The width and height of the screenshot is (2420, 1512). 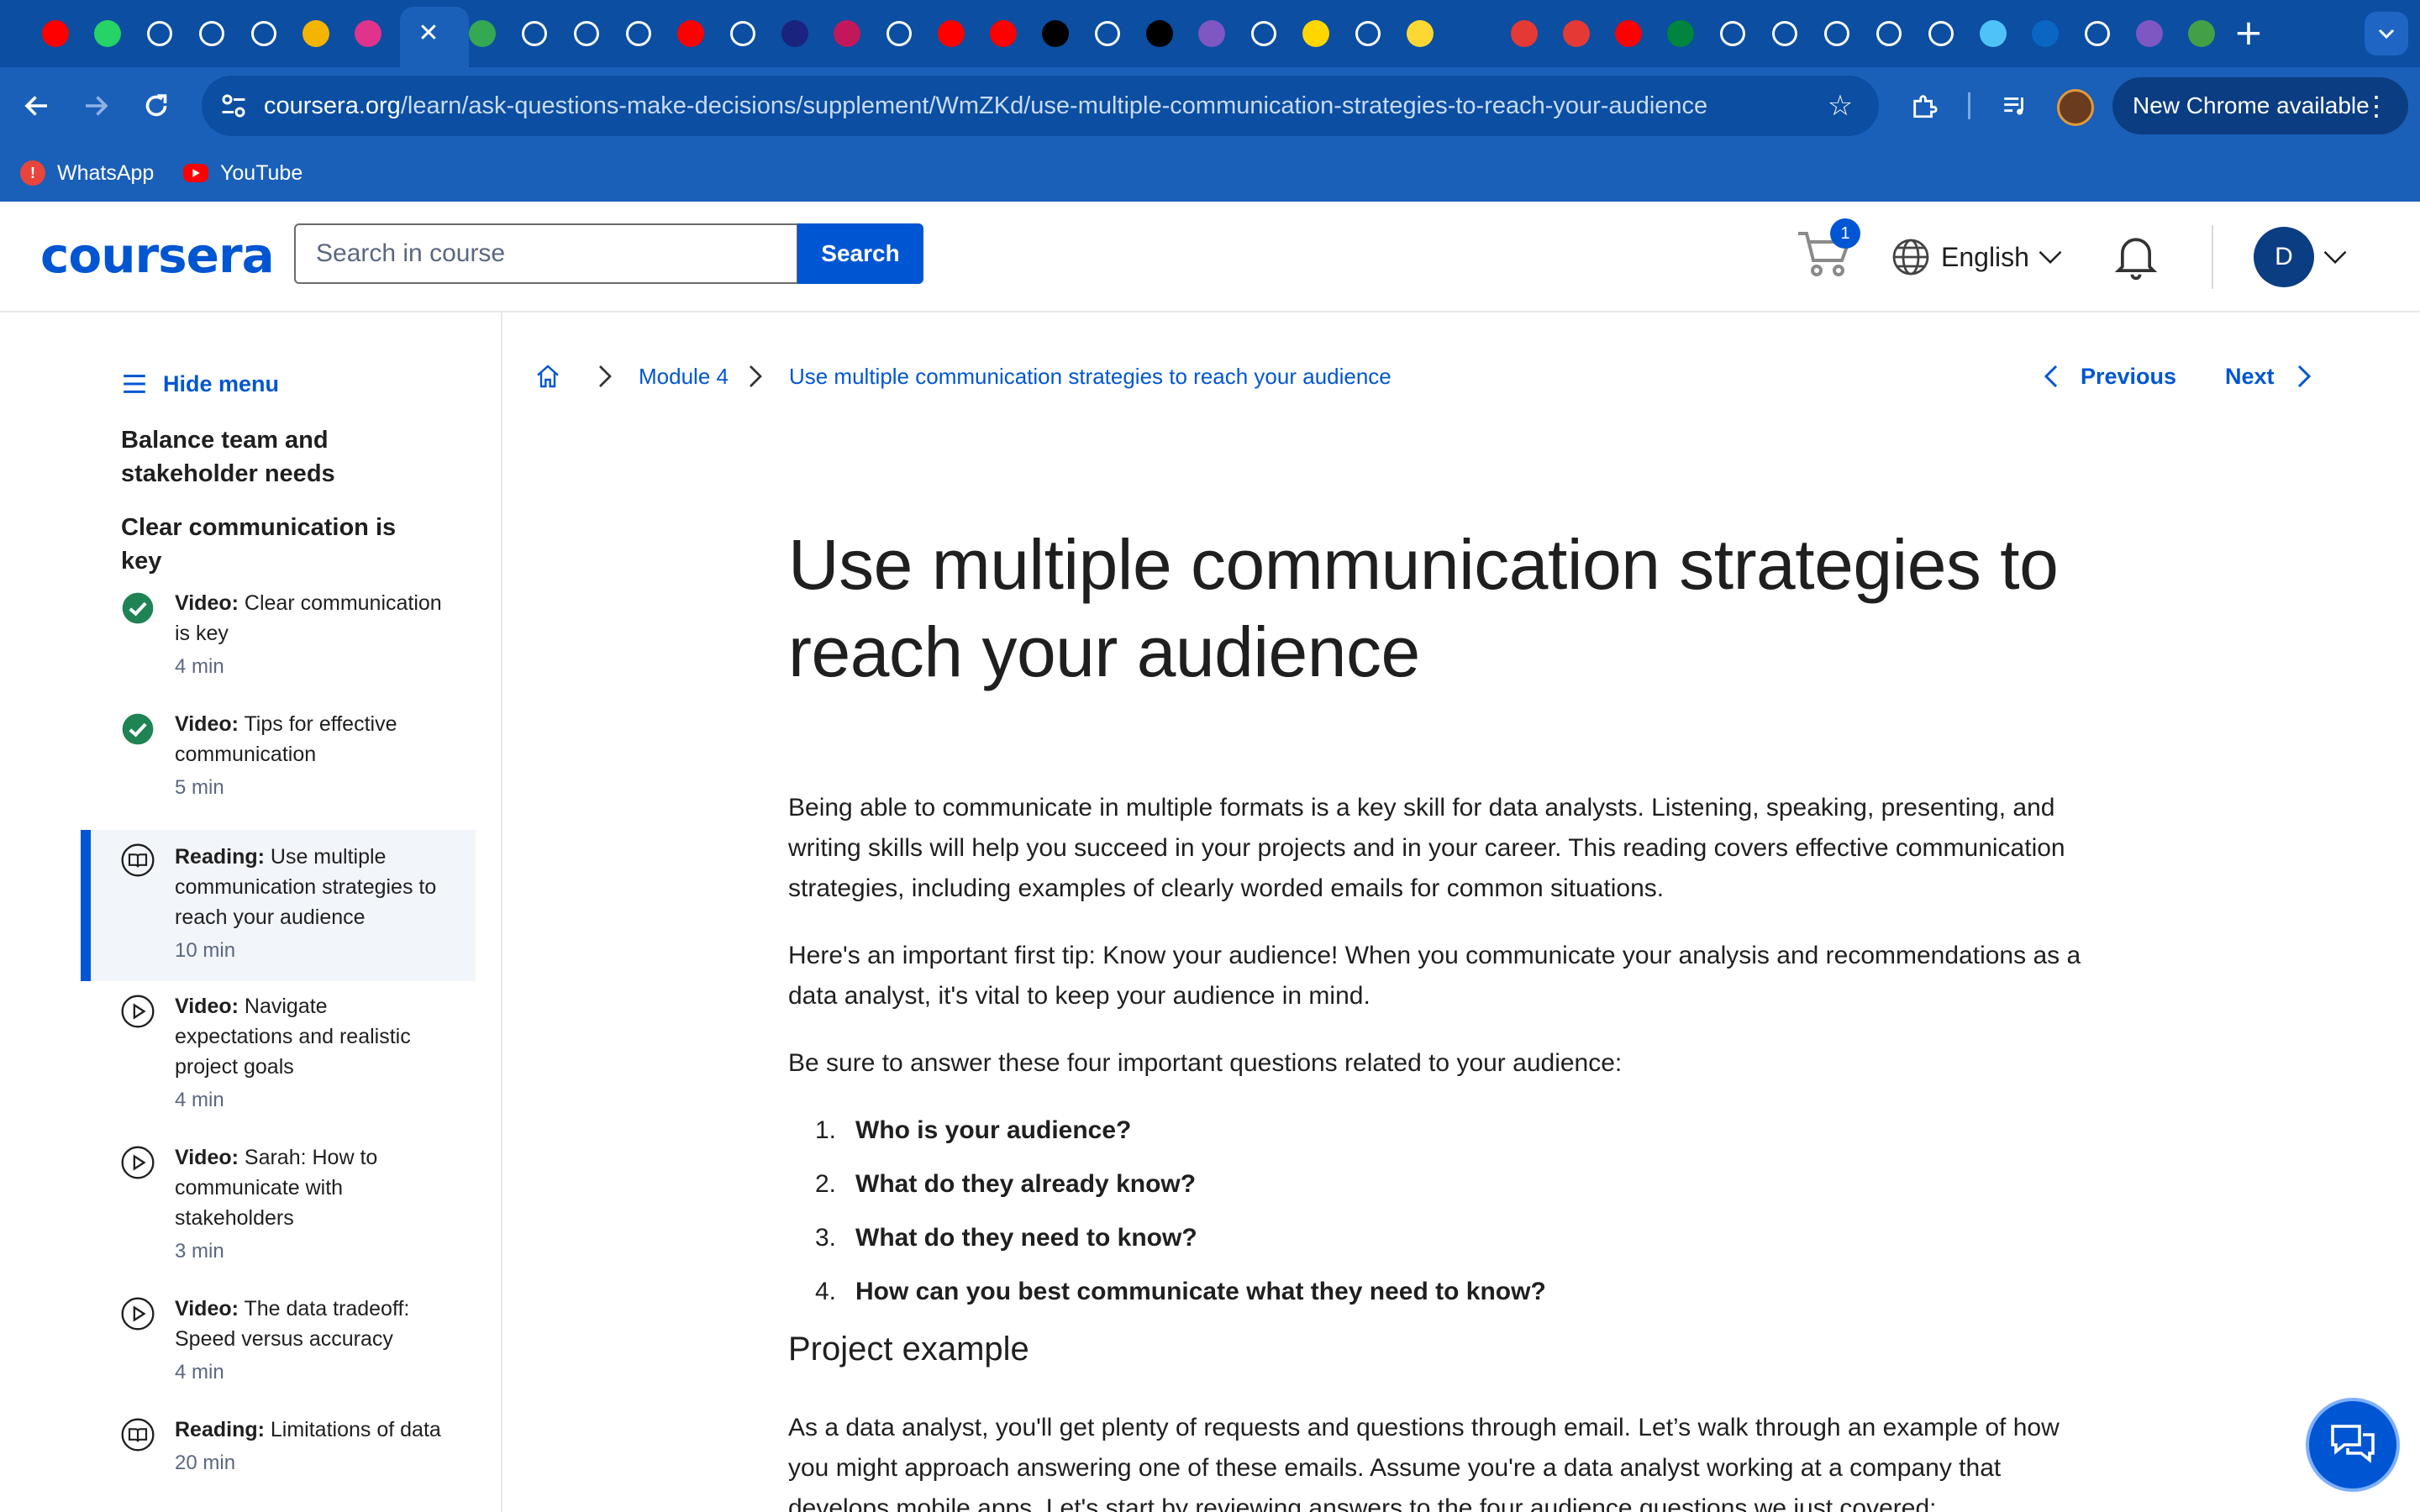 What do you see at coordinates (860, 253) in the screenshot?
I see `search-button: Search` at bounding box center [860, 253].